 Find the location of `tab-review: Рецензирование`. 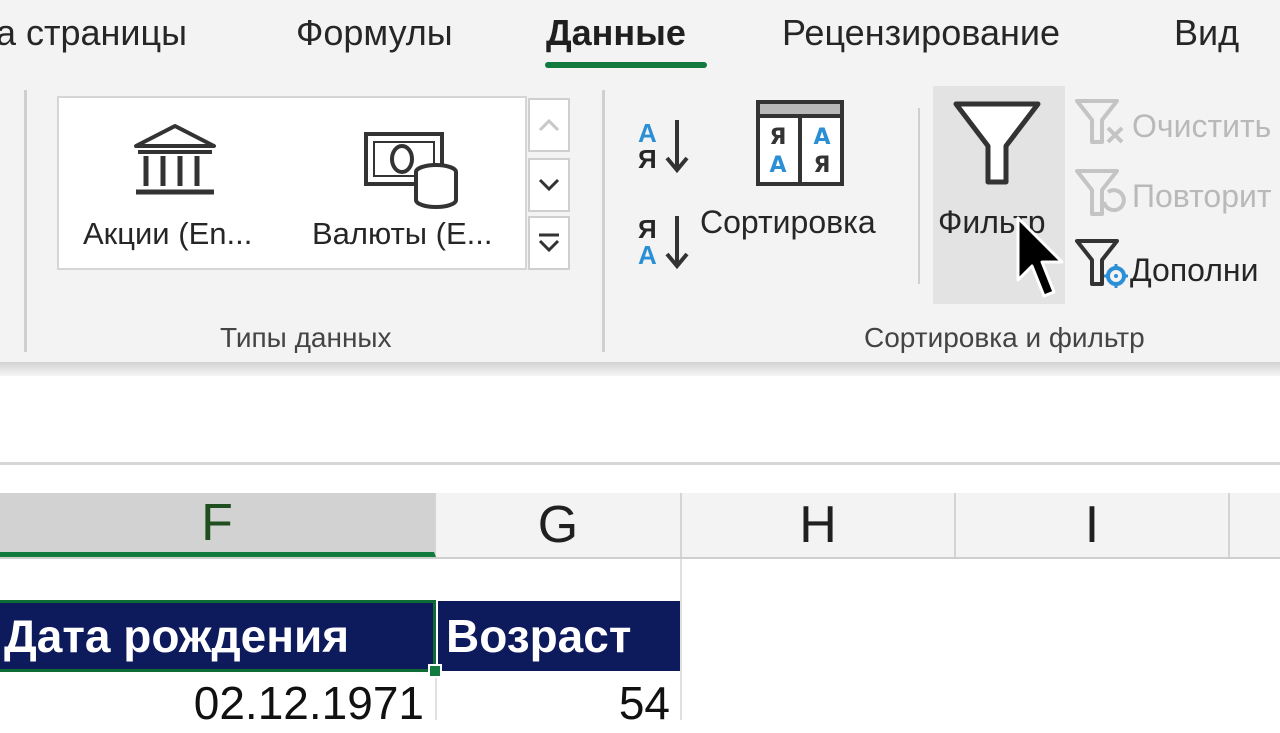

tab-review: Рецензирование is located at coordinates (921, 33).